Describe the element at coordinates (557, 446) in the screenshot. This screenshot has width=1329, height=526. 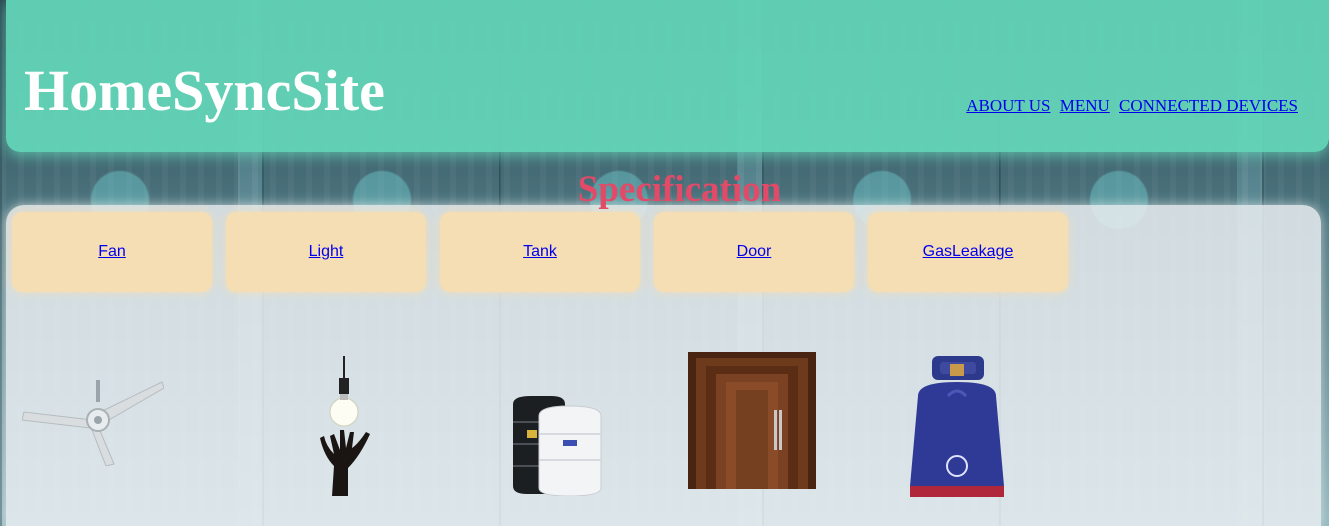
I see `water-tank-image` at that location.